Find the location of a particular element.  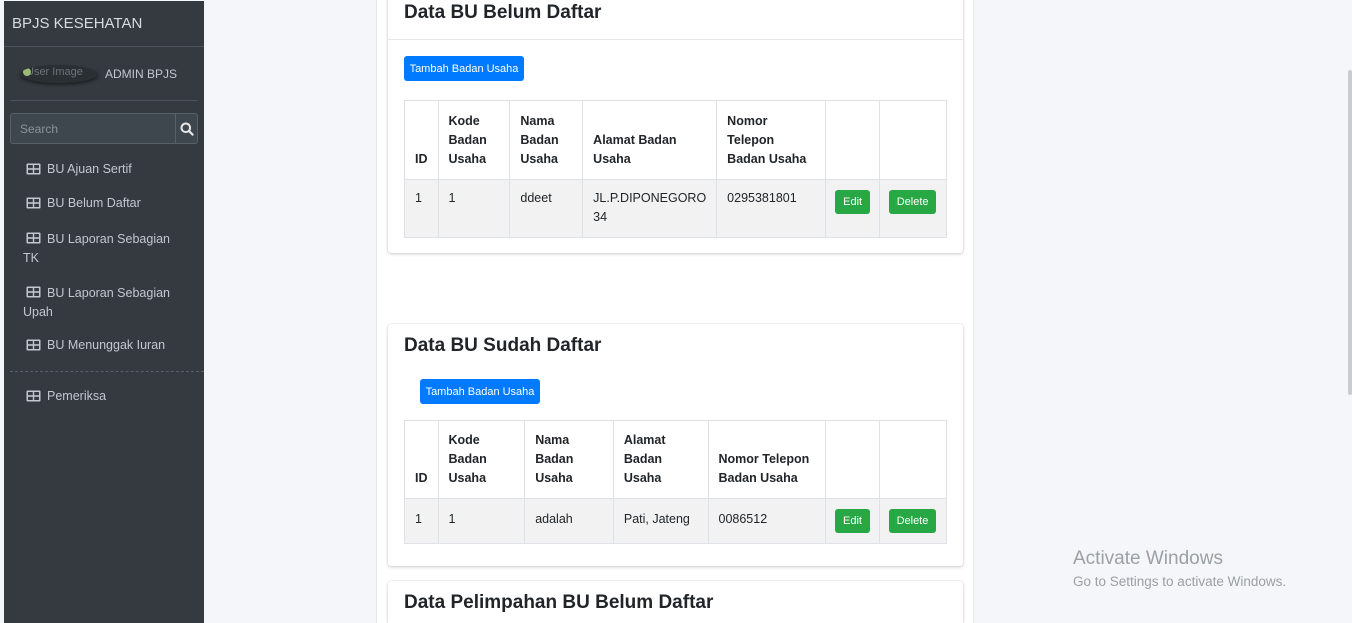

sidebar-item-bu-laporan-sebagian-tk: BU Laporan Sebagian TK is located at coordinates (104, 253).